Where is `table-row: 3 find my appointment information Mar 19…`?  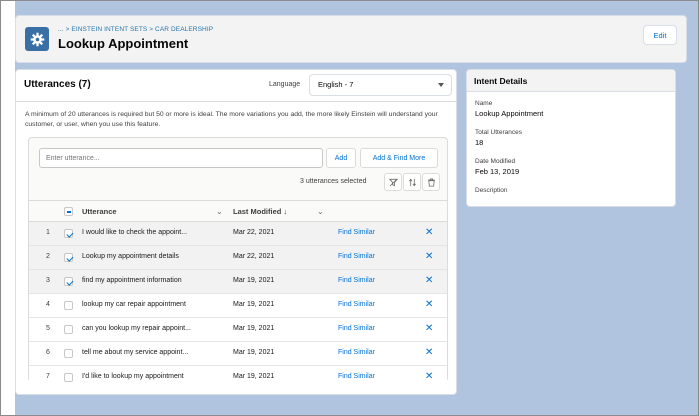 table-row: 3 find my appointment information Mar 19… is located at coordinates (238, 282).